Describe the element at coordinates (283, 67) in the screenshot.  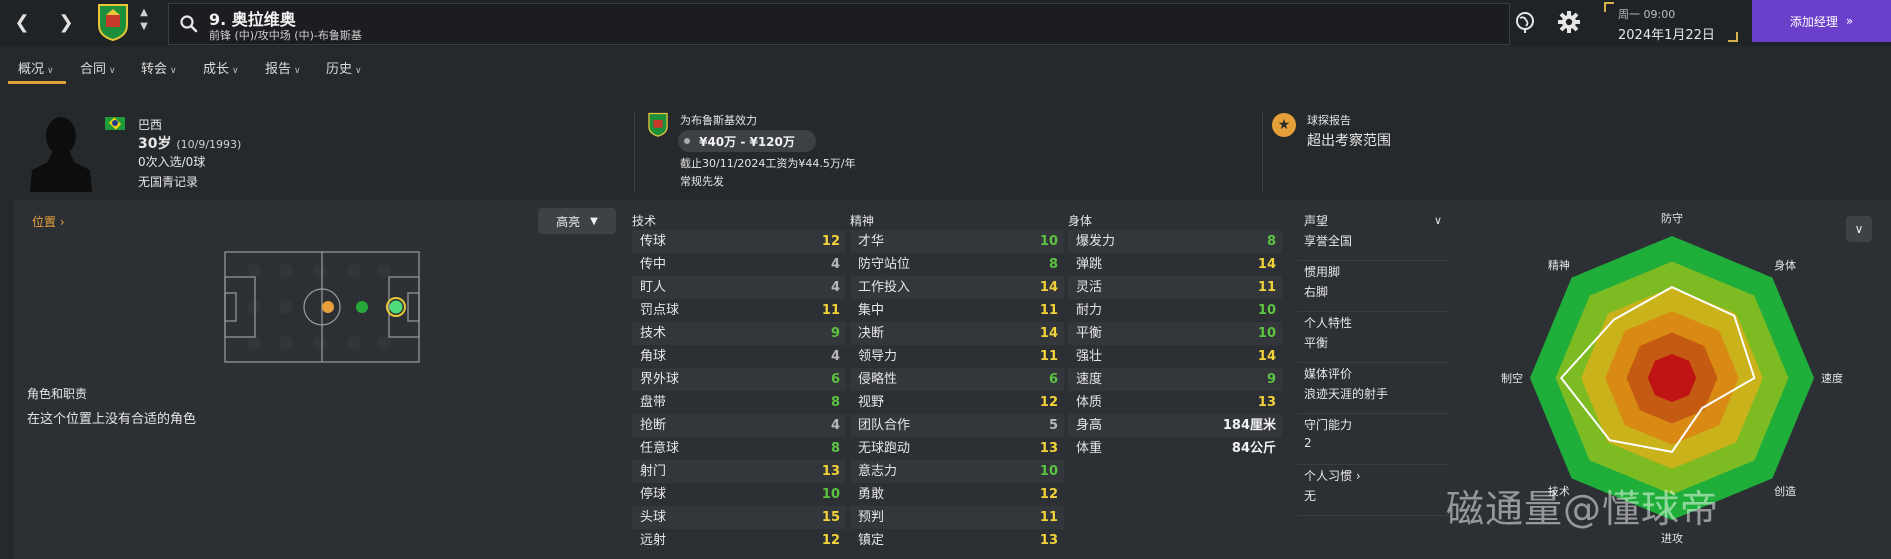
I see `tab-reports: 报告 ∨` at that location.